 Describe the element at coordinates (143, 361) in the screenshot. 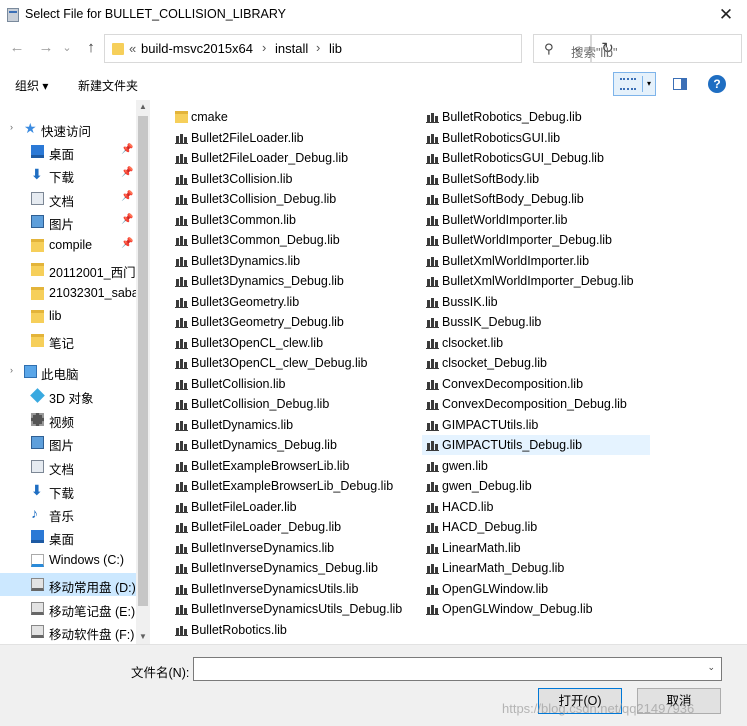

I see `scrollbar-thumb` at that location.